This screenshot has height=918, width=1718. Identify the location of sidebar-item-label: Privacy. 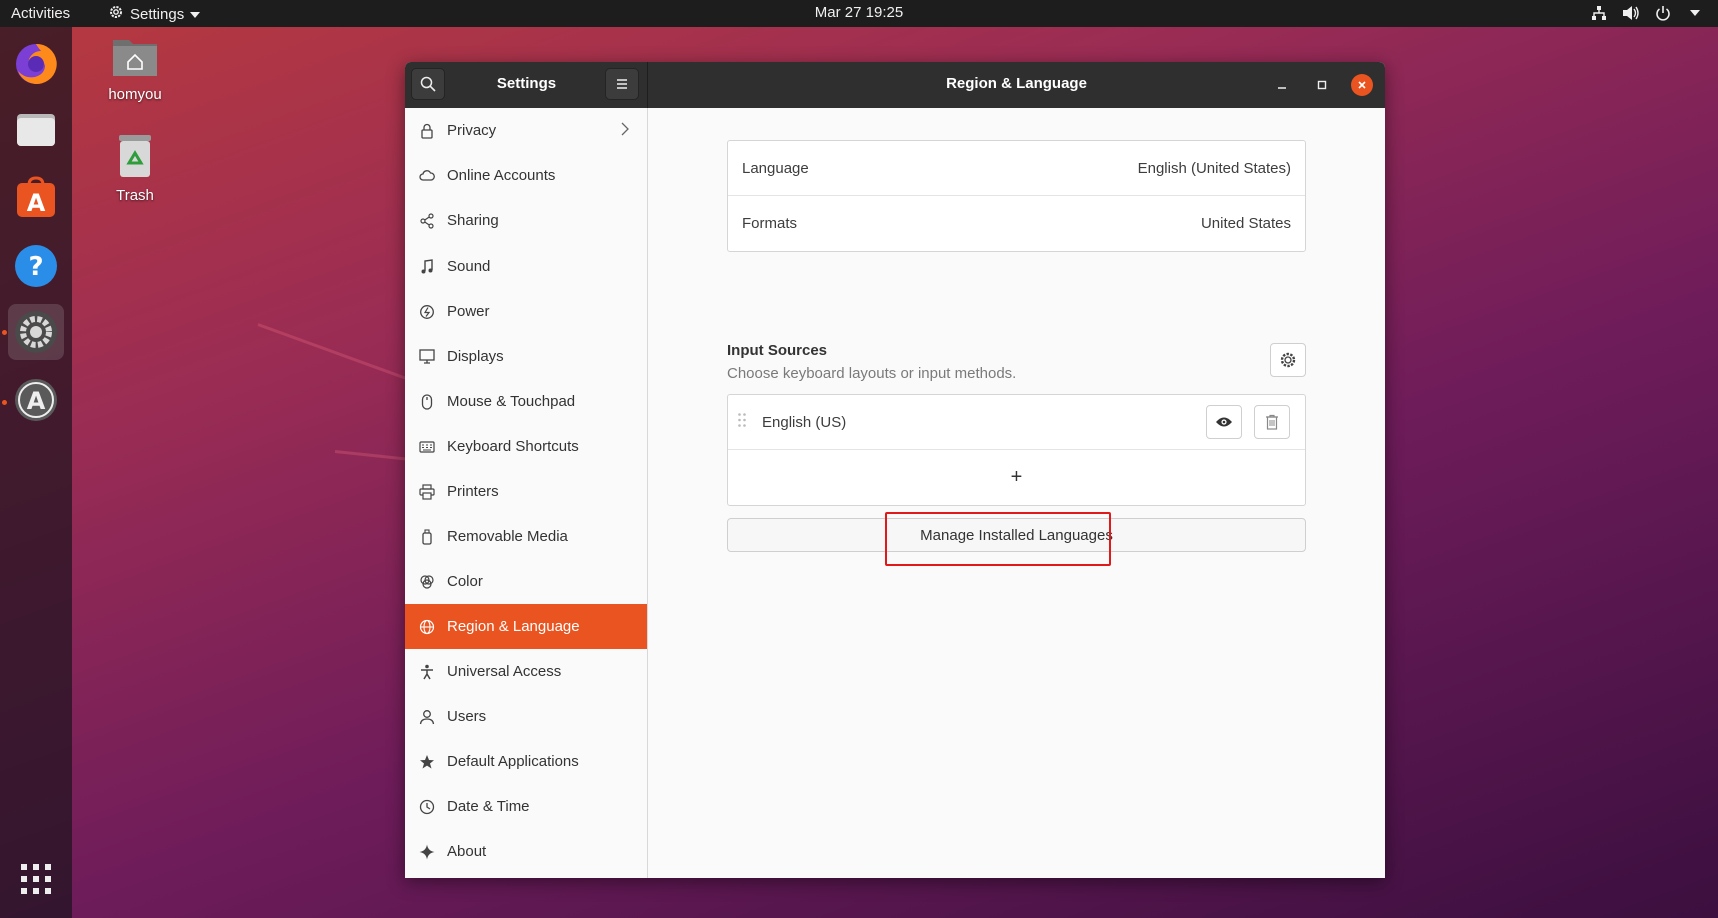
(472, 130).